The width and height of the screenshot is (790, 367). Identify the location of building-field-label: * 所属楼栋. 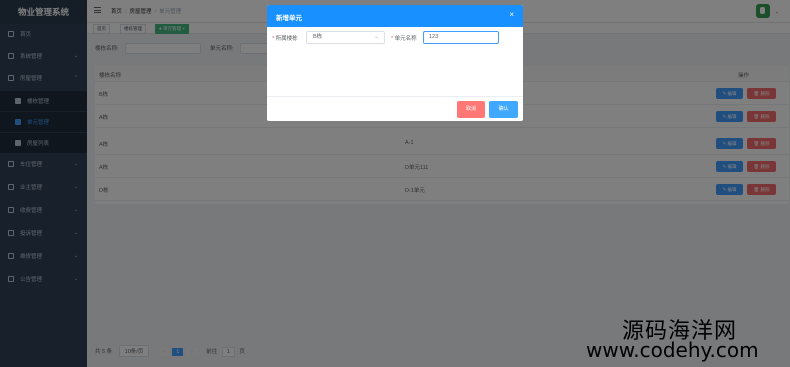
(285, 38).